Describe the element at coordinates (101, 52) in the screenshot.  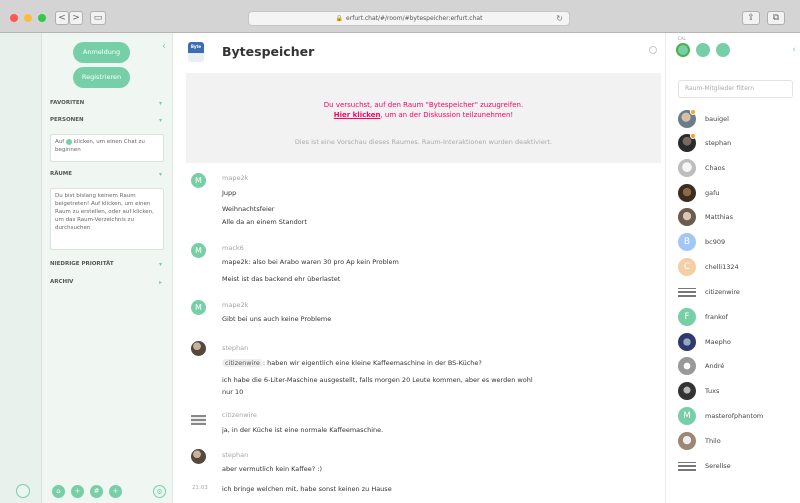
I see `login-button: Anmeldung` at that location.